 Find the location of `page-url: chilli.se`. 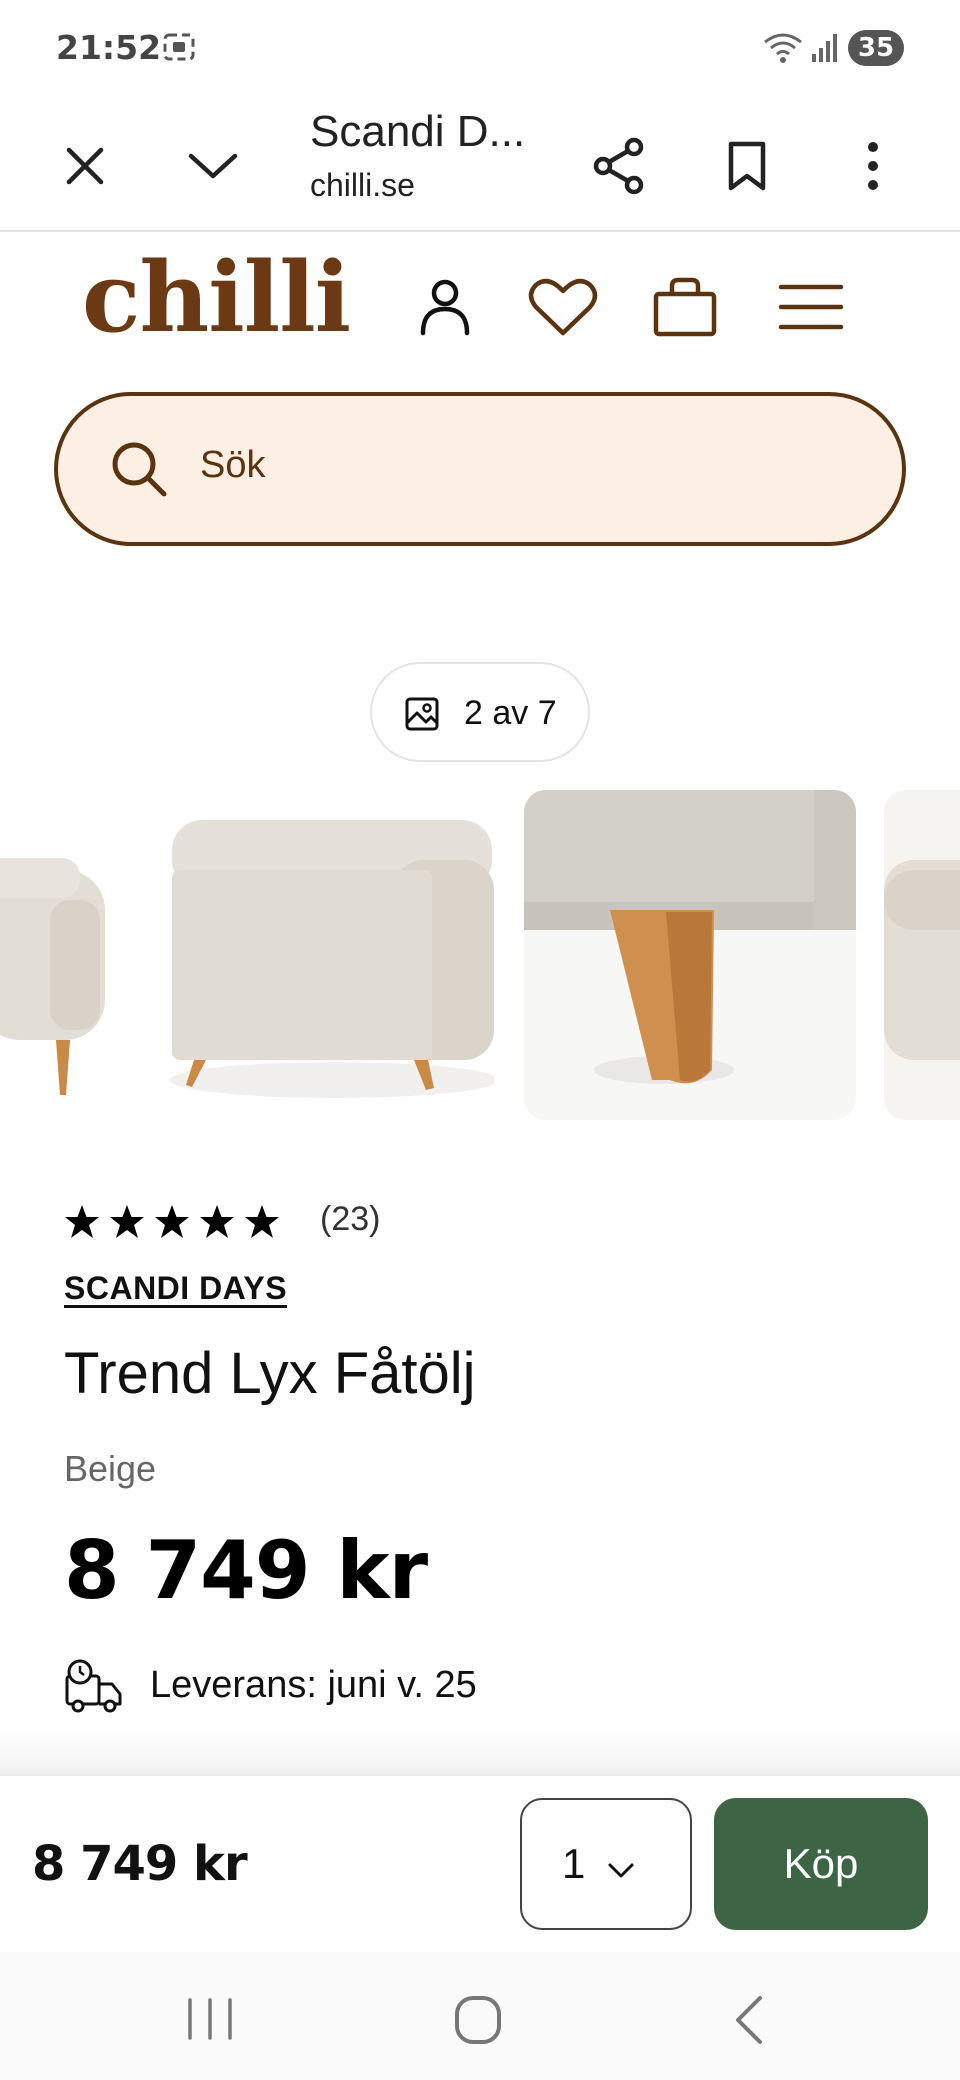

page-url: chilli.se is located at coordinates (362, 185).